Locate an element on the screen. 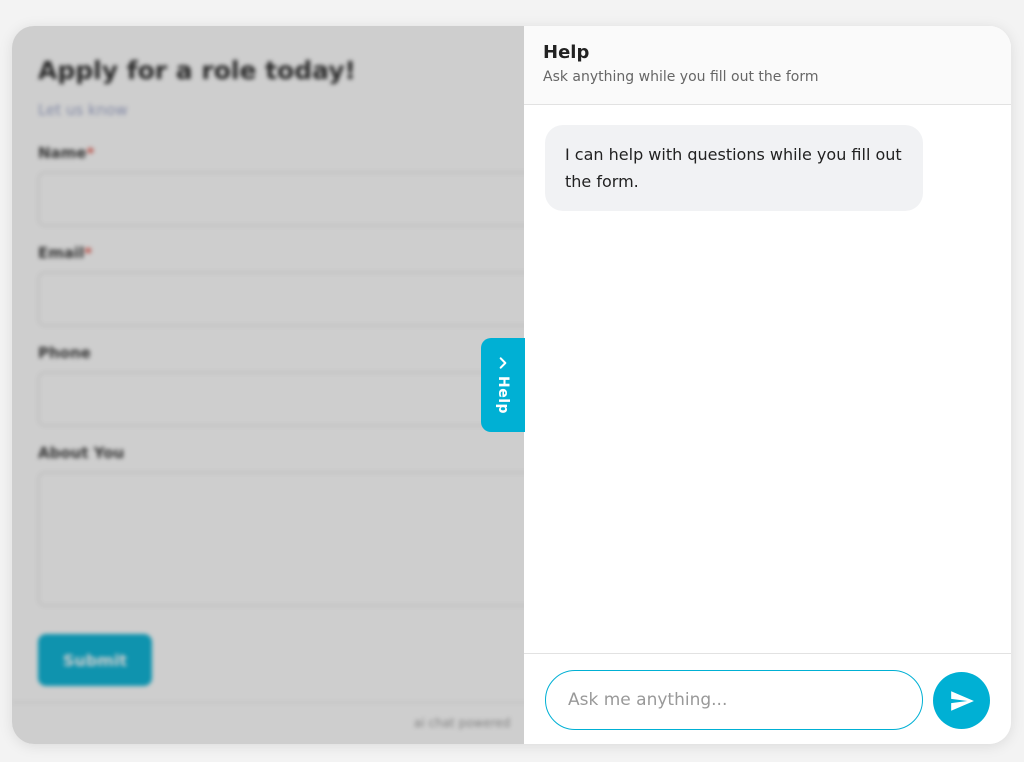  send-button is located at coordinates (961, 700).